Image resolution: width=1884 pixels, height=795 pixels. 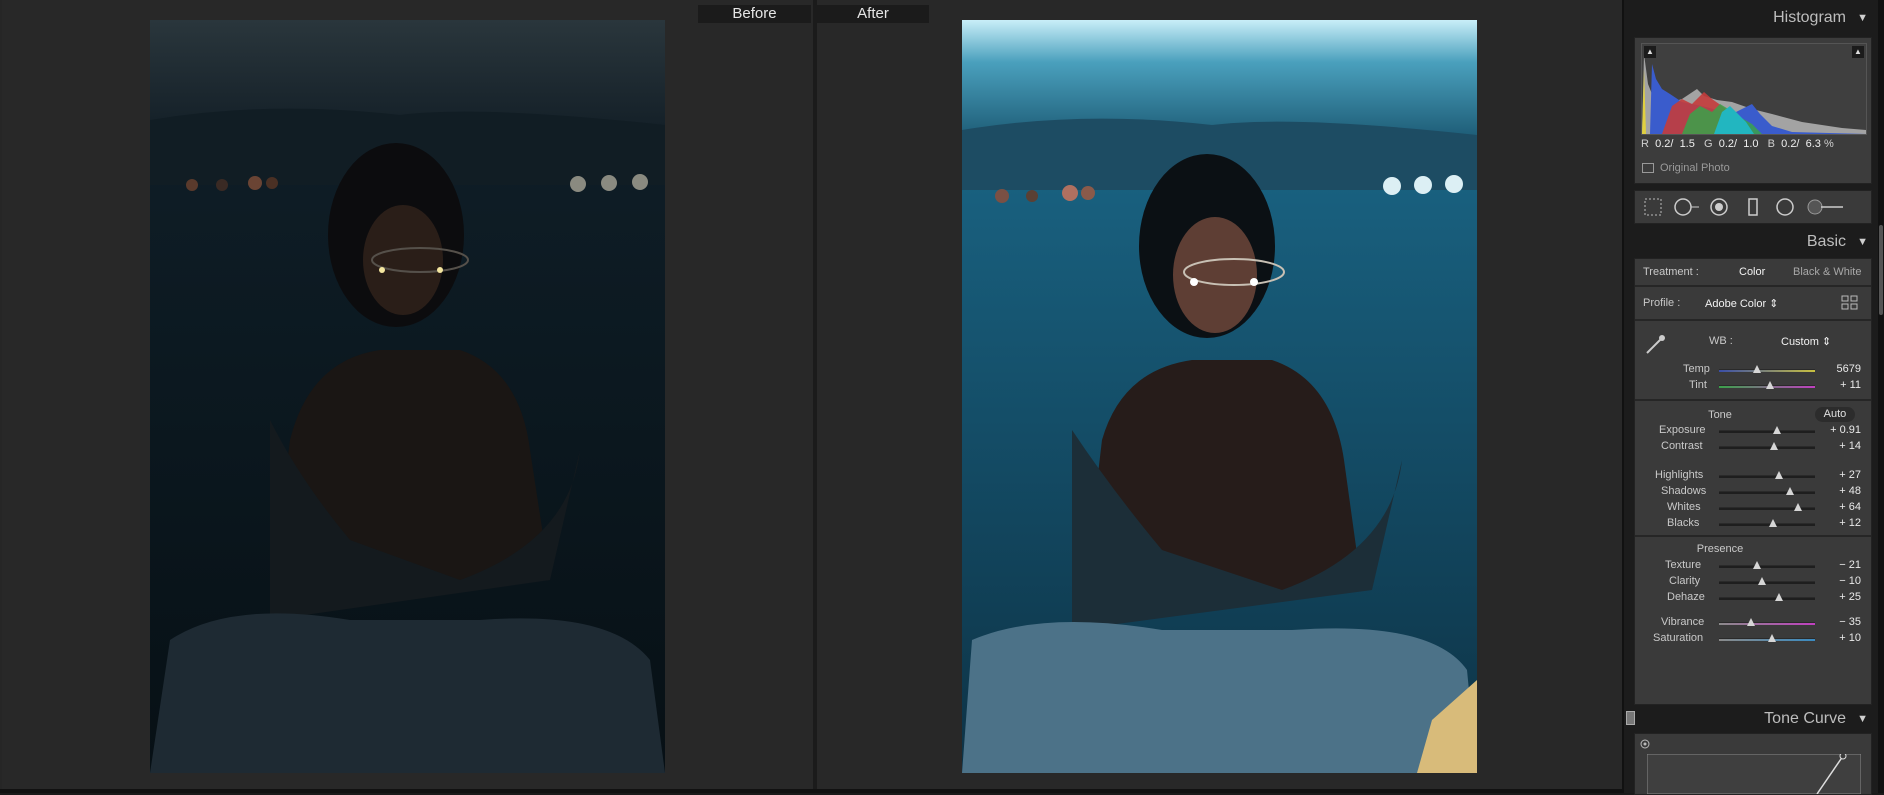 I want to click on adjustment-brush-icon, so click(x=1825, y=207).